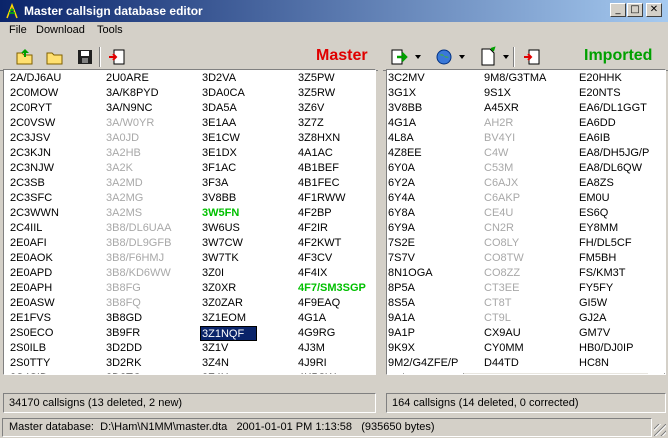  Describe the element at coordinates (515, 228) in the screenshot. I see `callsign-row: CN2R` at that location.